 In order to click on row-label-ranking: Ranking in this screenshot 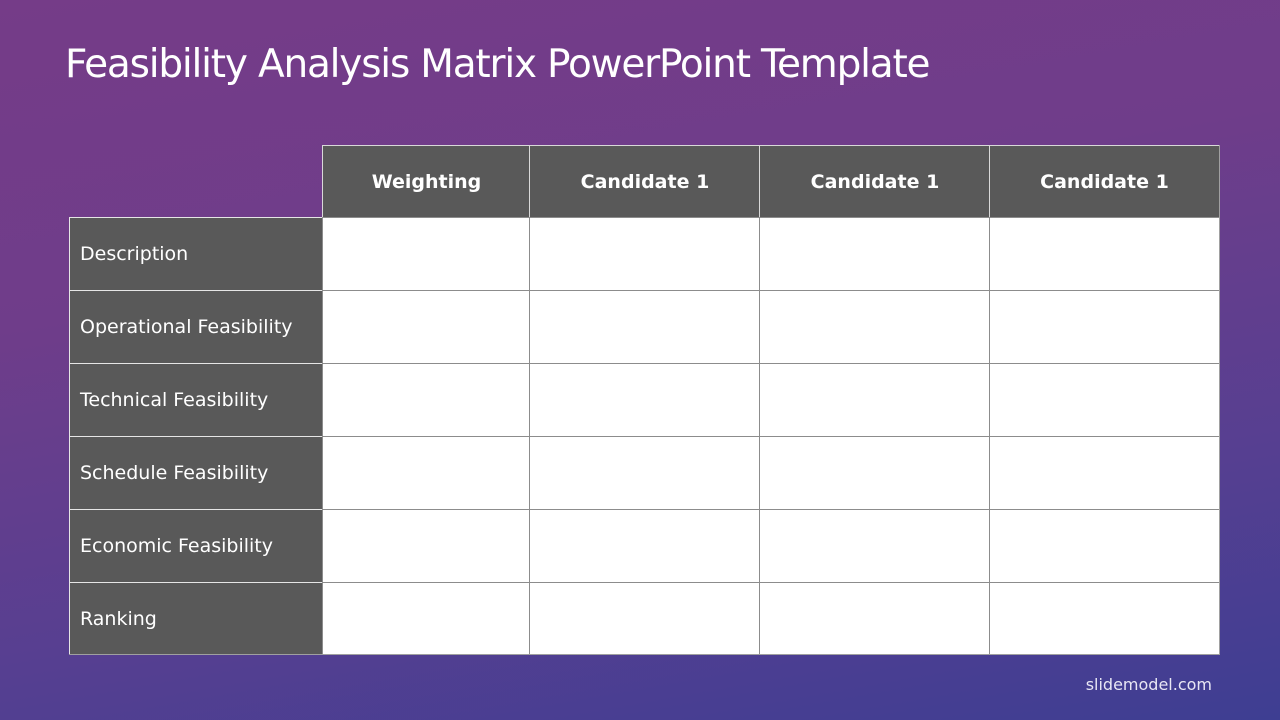, I will do `click(196, 618)`.